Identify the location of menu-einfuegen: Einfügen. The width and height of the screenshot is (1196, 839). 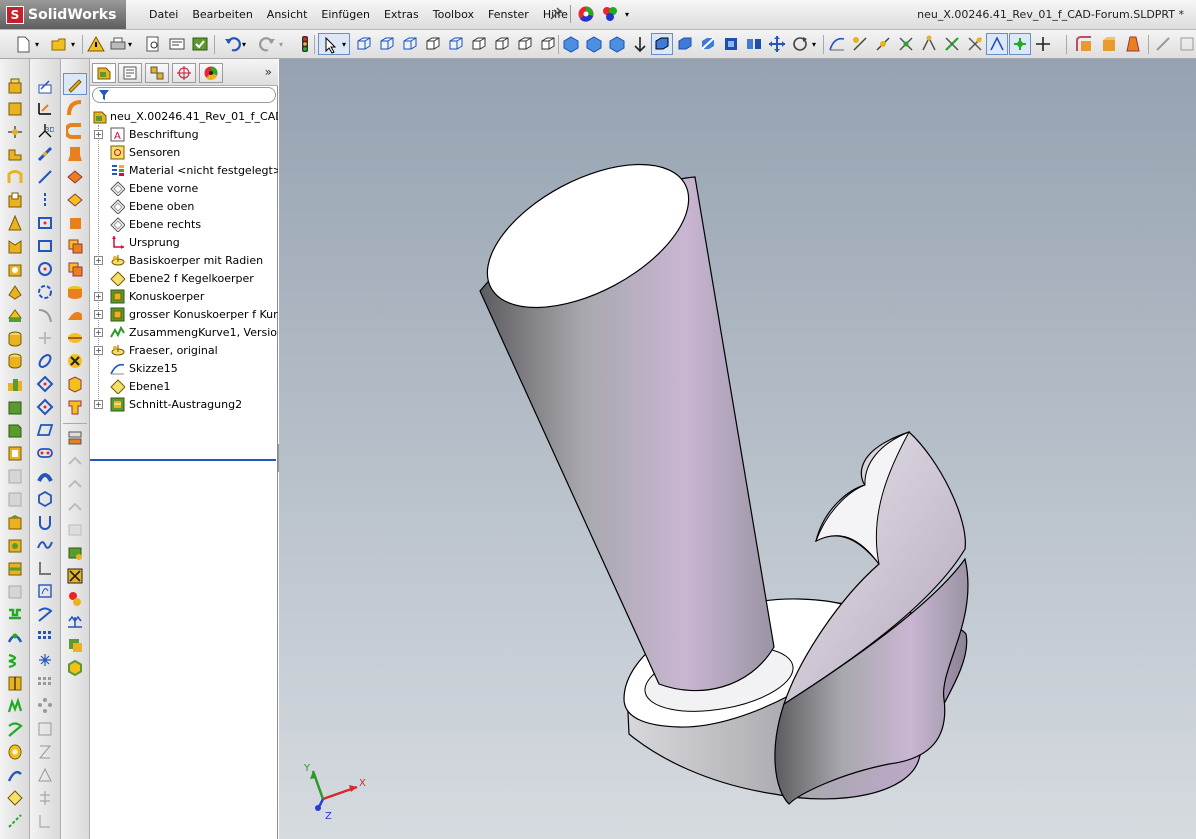
(345, 14).